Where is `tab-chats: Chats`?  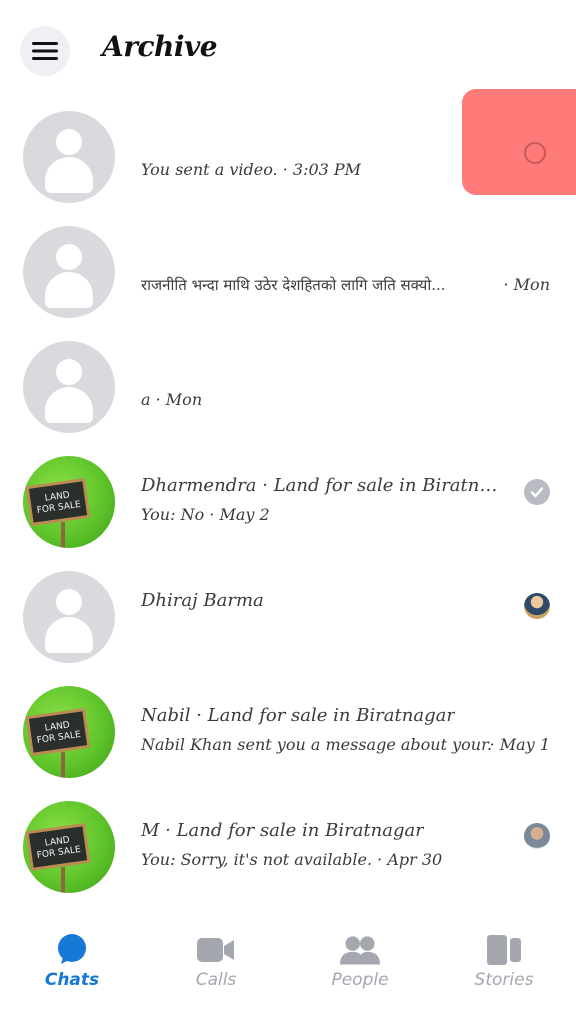 tab-chats: Chats is located at coordinates (72, 968).